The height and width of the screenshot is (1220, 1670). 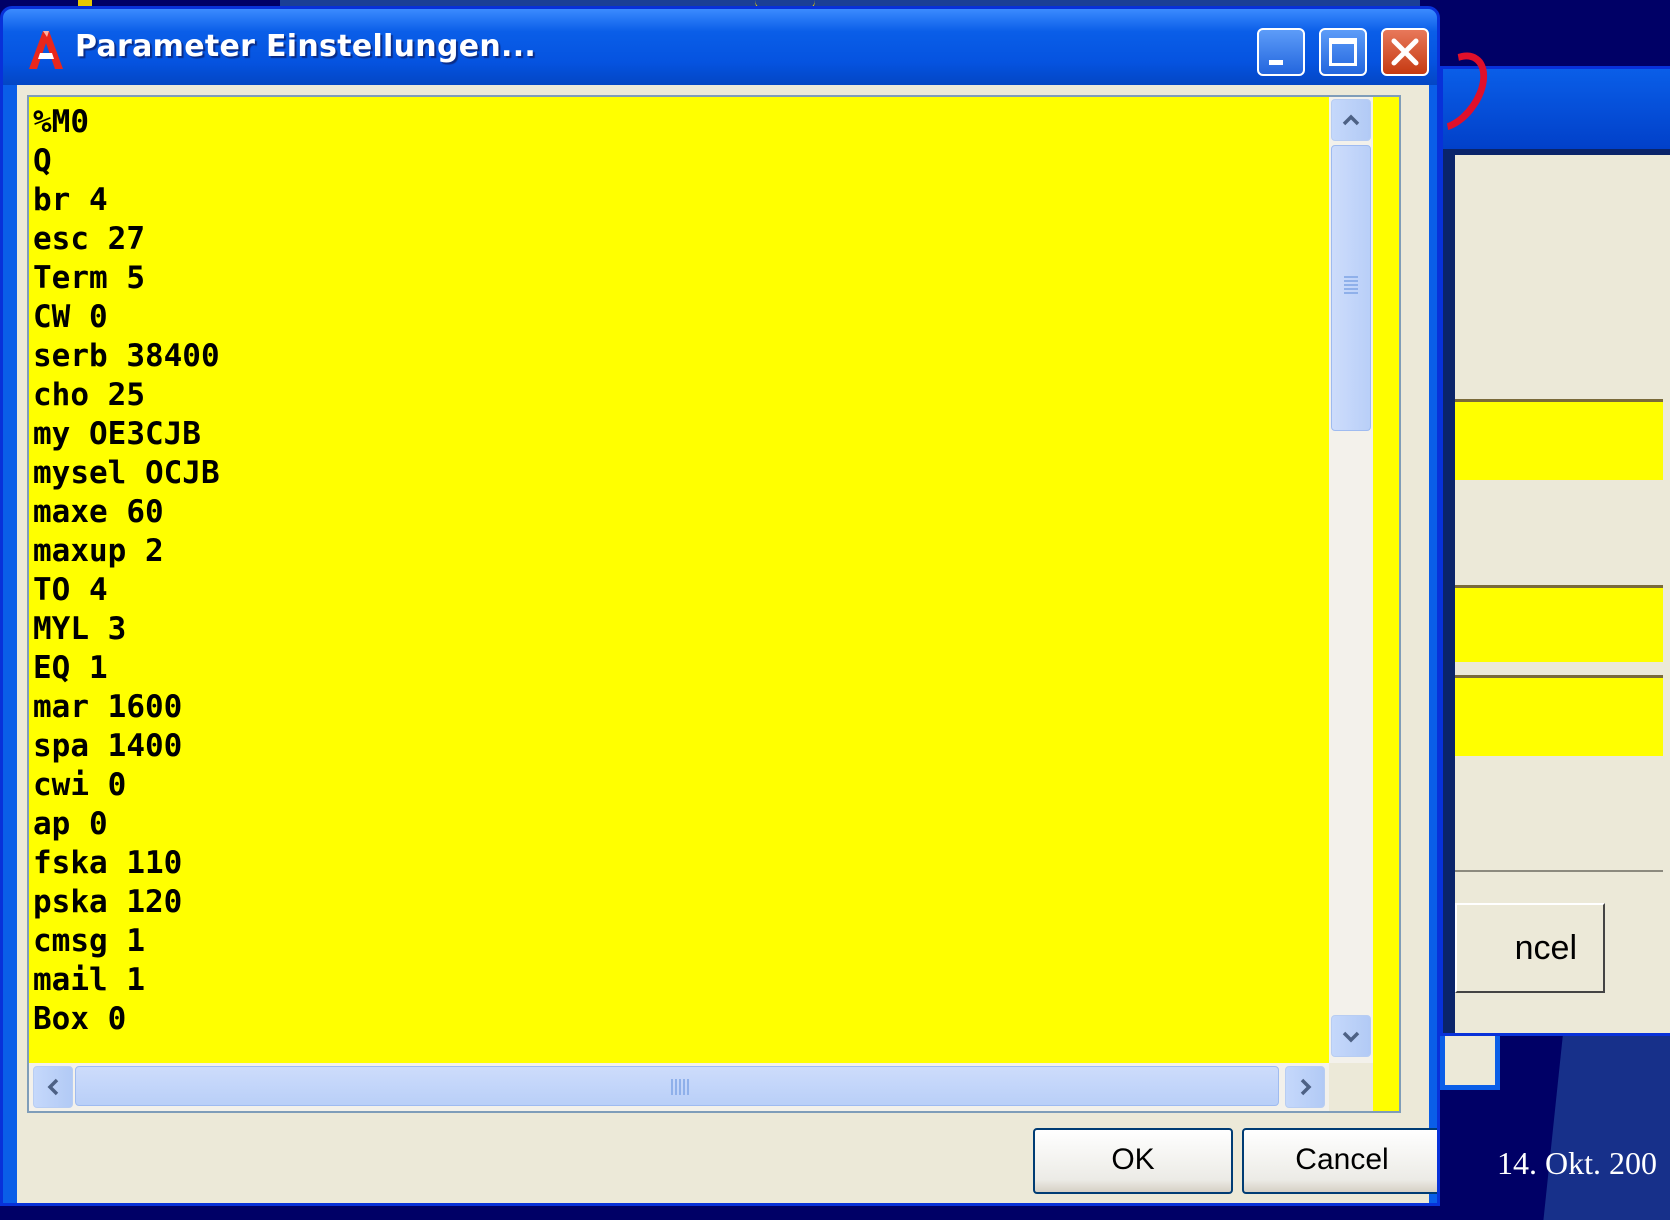 I want to click on close-icon, so click(x=1405, y=52).